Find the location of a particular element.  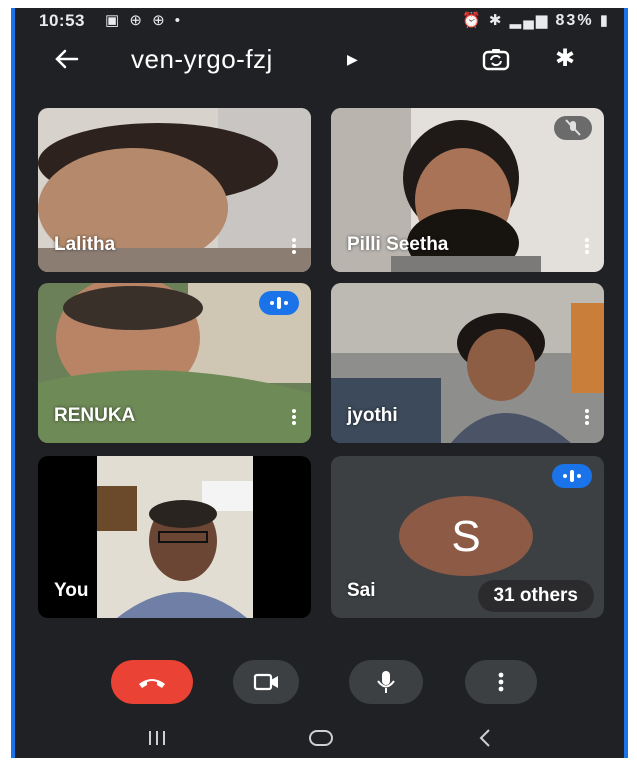

participant-name: Sai is located at coordinates (361, 590).